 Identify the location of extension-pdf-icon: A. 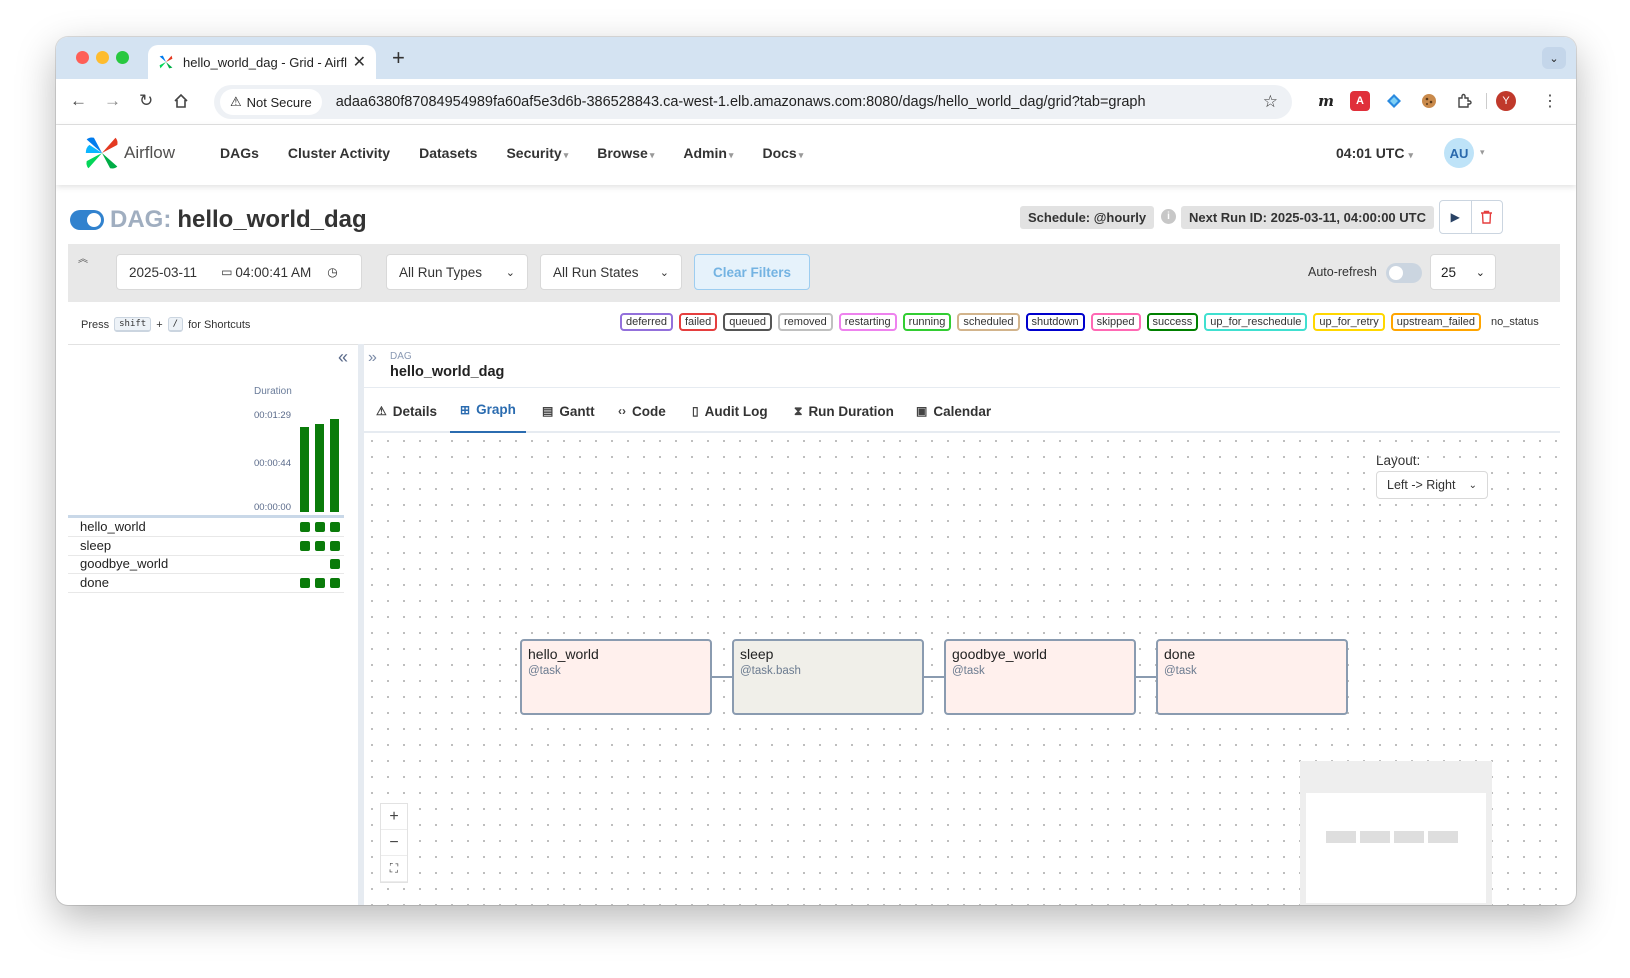
(1360, 101).